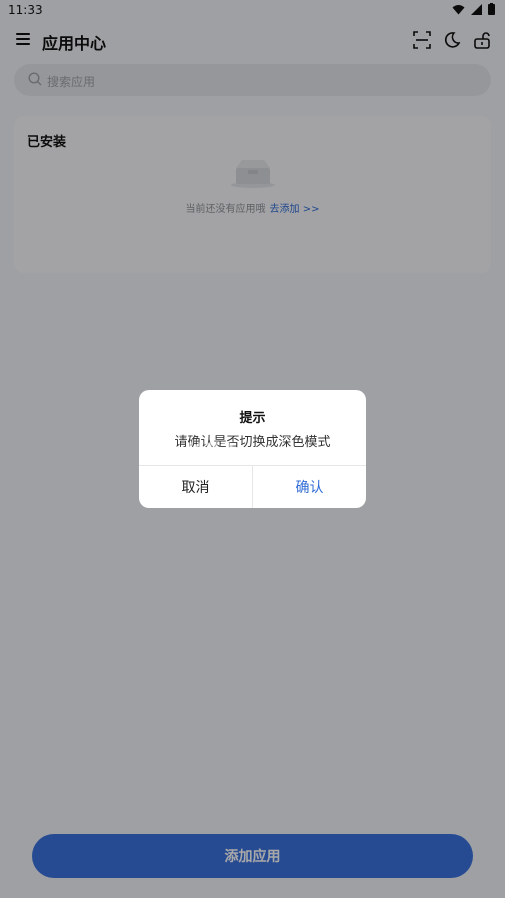  Describe the element at coordinates (195, 487) in the screenshot. I see `cancel-button: 取消` at that location.